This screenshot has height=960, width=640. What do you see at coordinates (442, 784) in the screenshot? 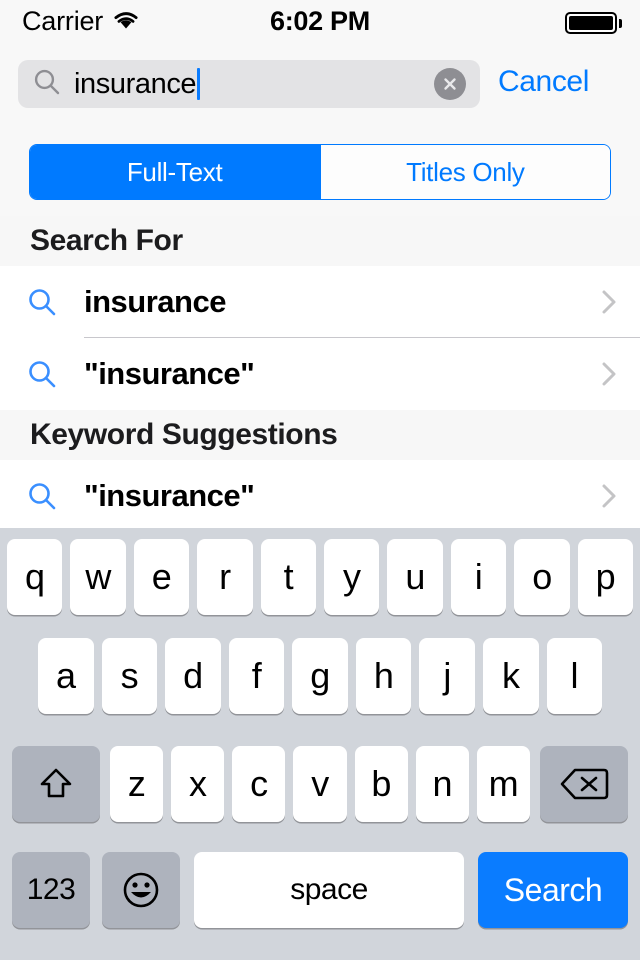
I see `key-n: n` at bounding box center [442, 784].